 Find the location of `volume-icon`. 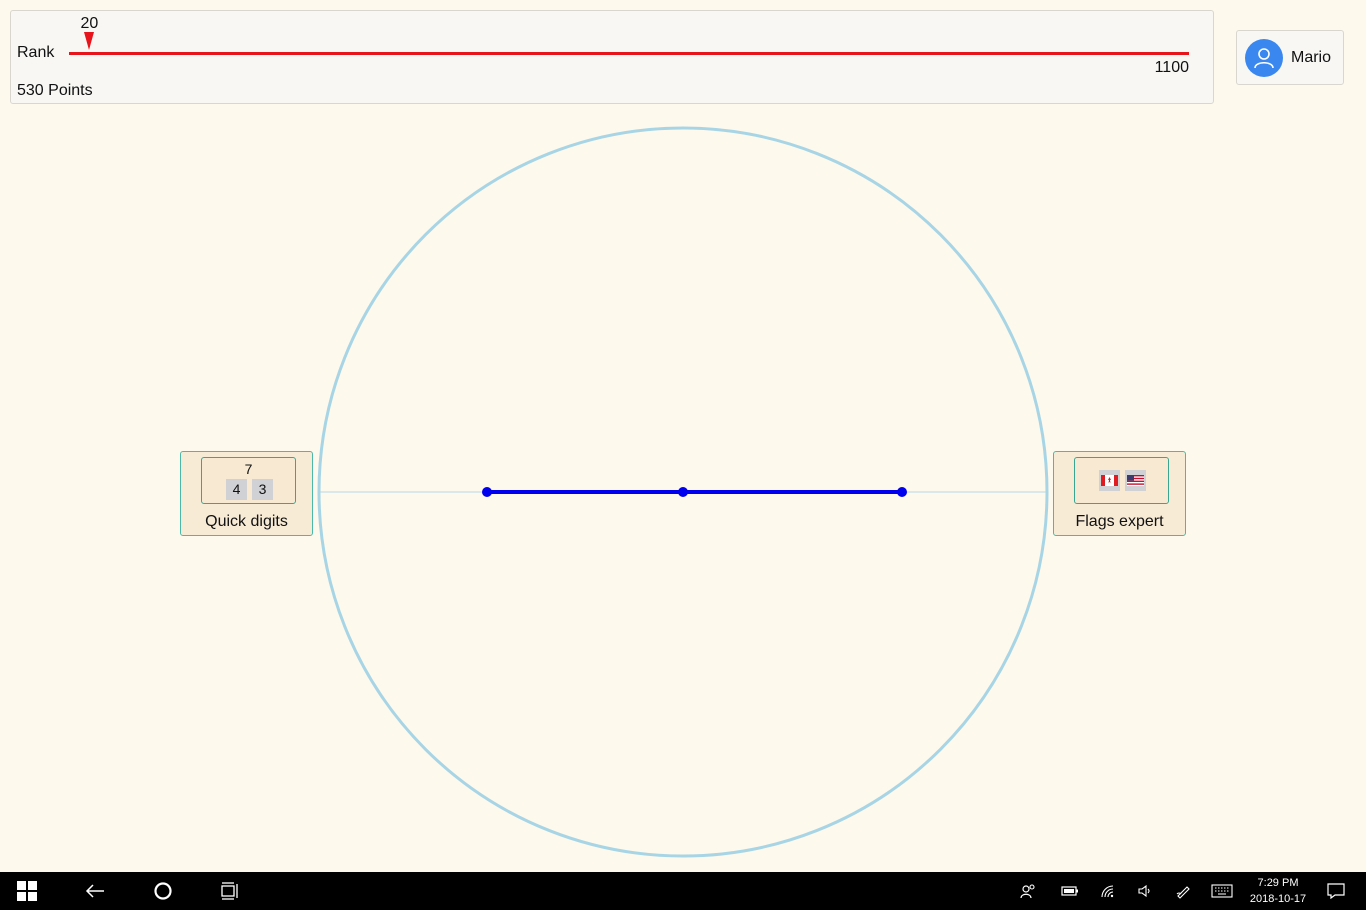

volume-icon is located at coordinates (1145, 891).